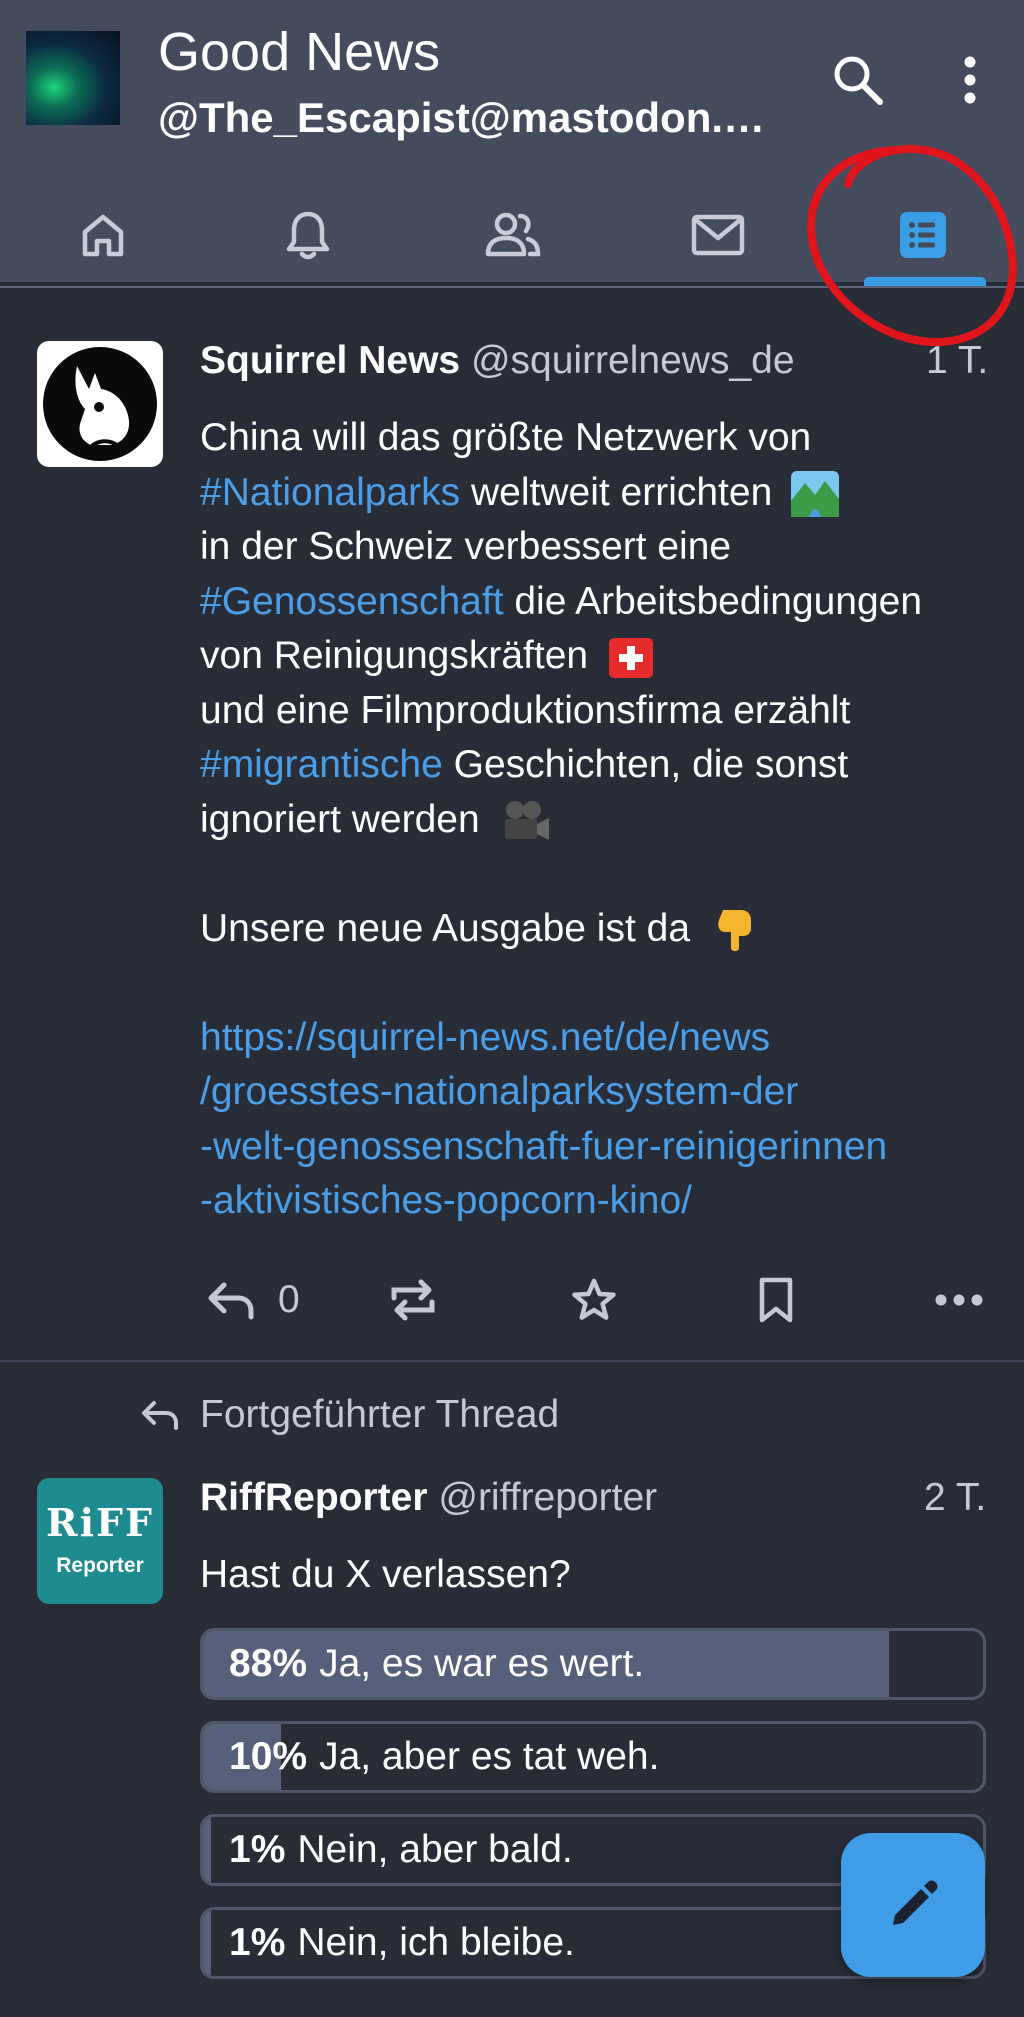  I want to click on tab-home, so click(102, 235).